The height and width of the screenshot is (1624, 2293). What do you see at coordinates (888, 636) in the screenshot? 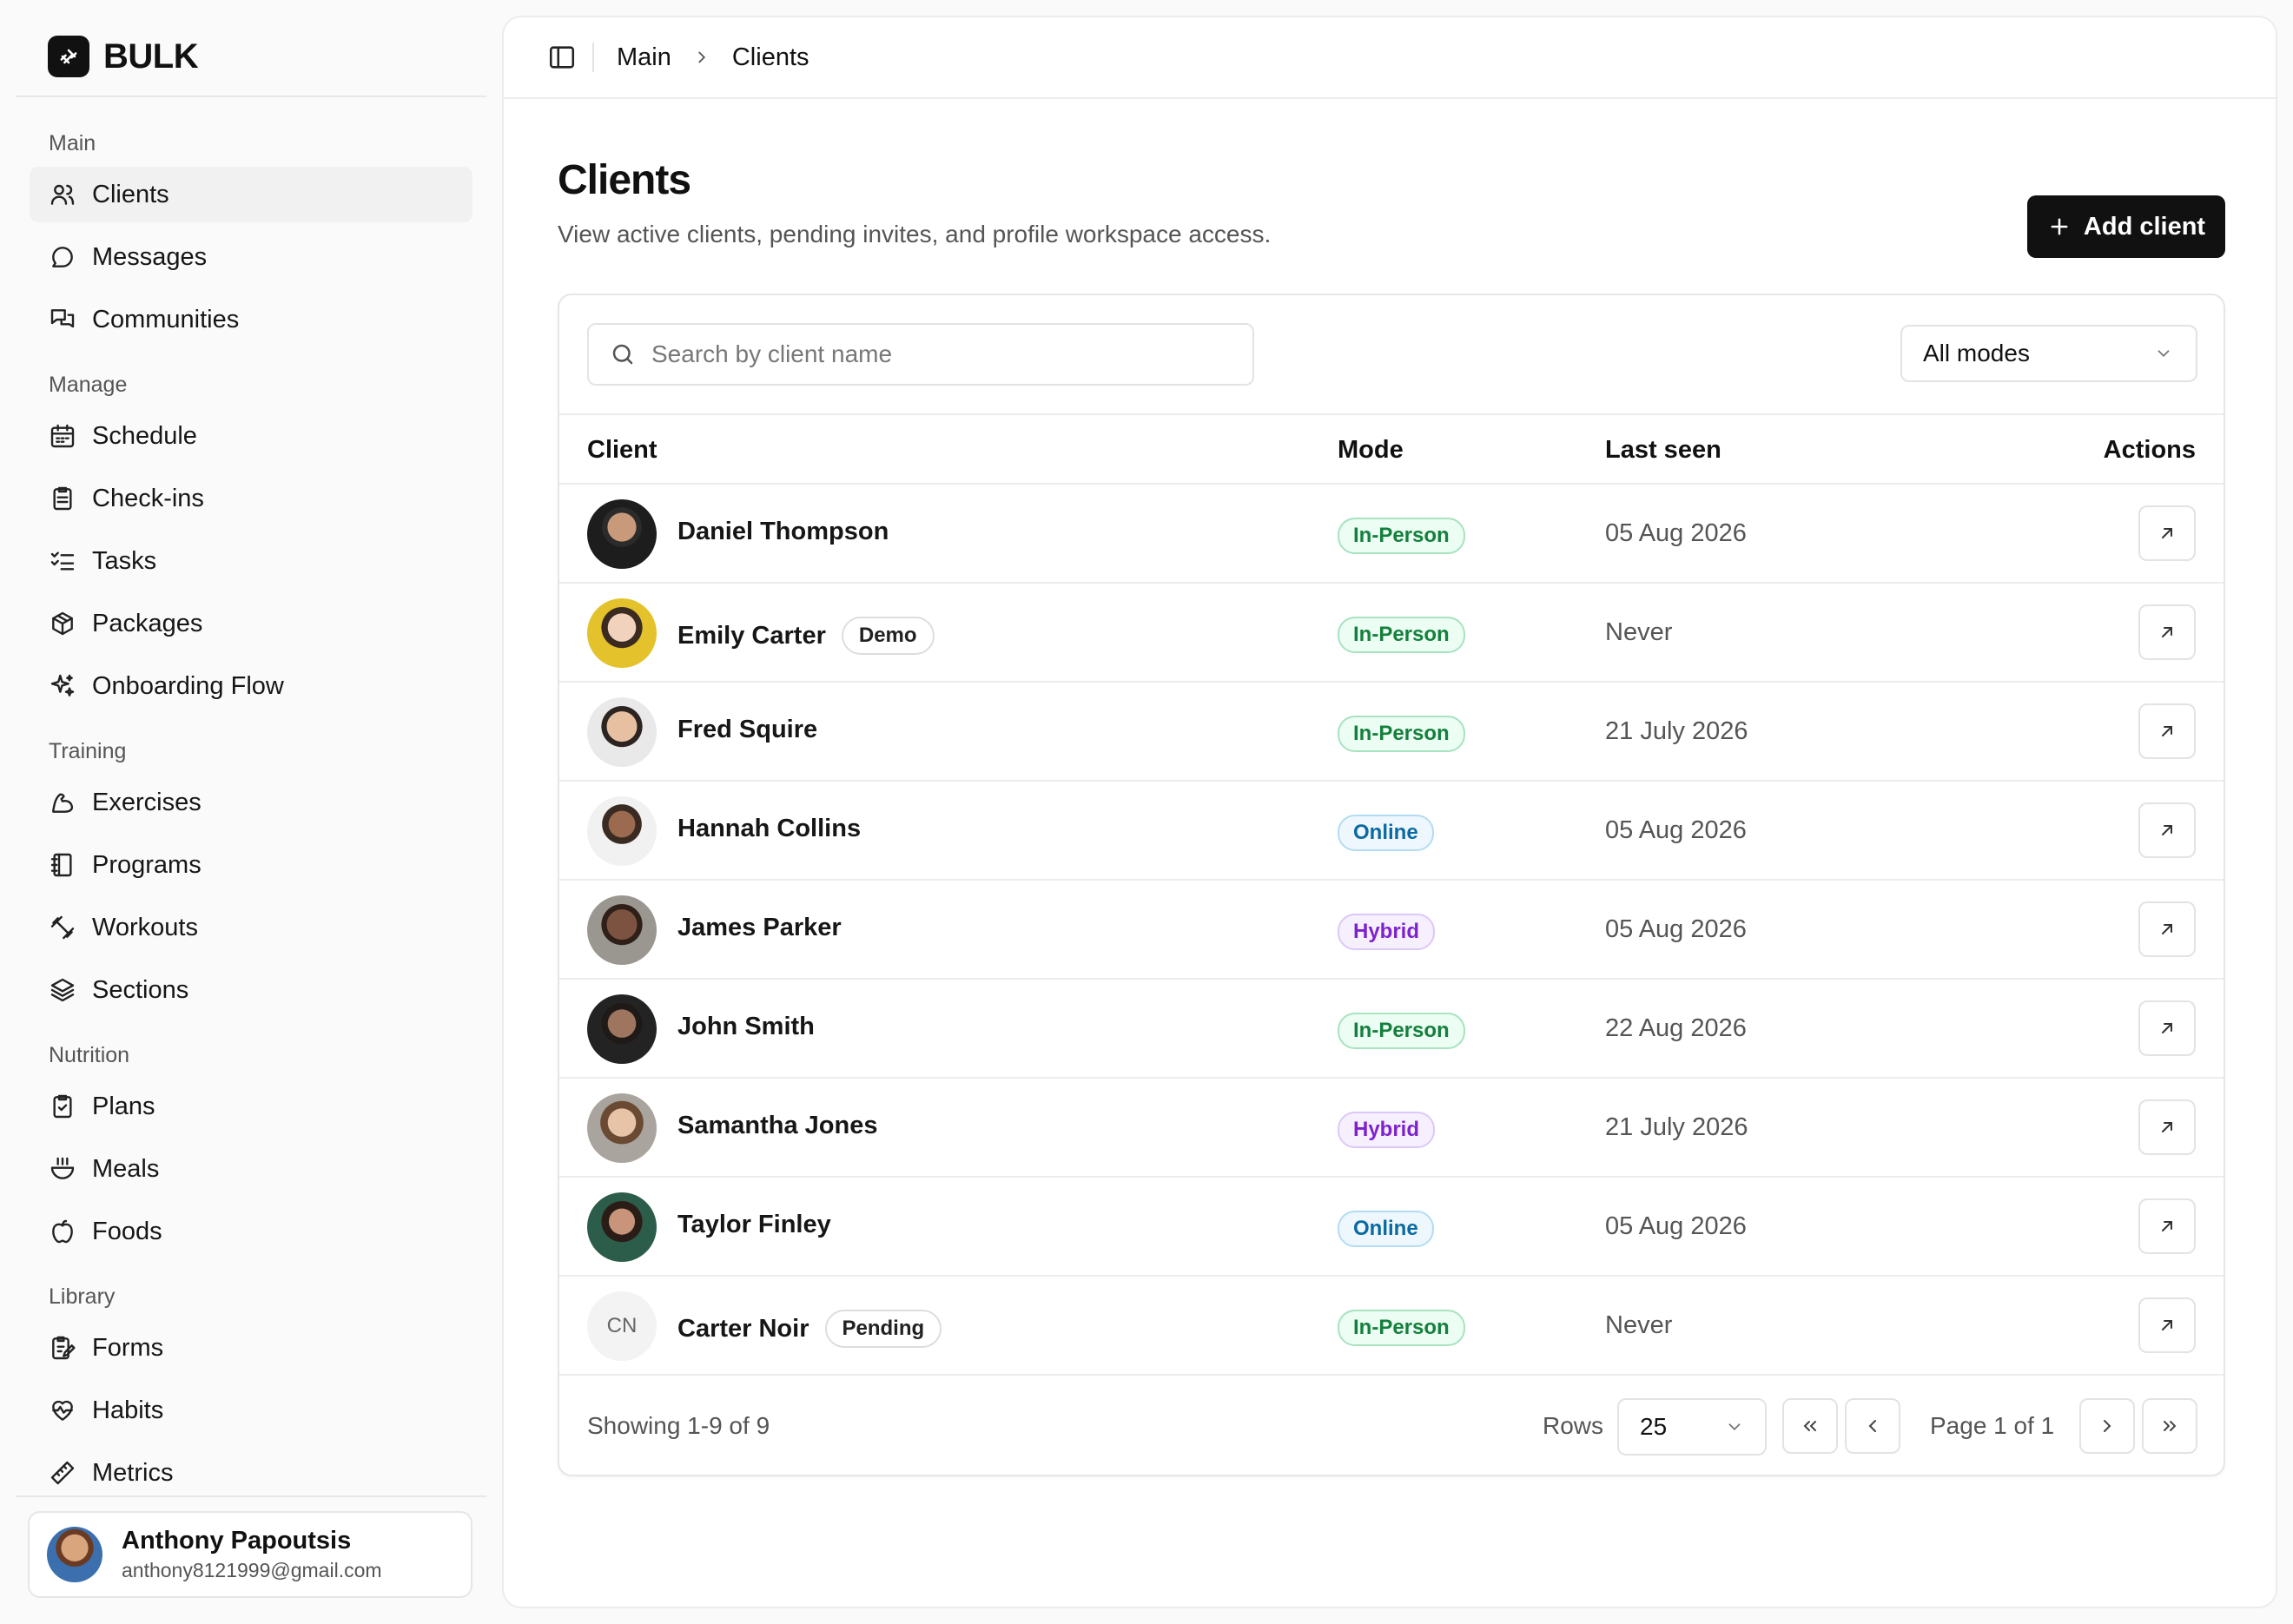
I see `client-status-tag: Demo` at bounding box center [888, 636].